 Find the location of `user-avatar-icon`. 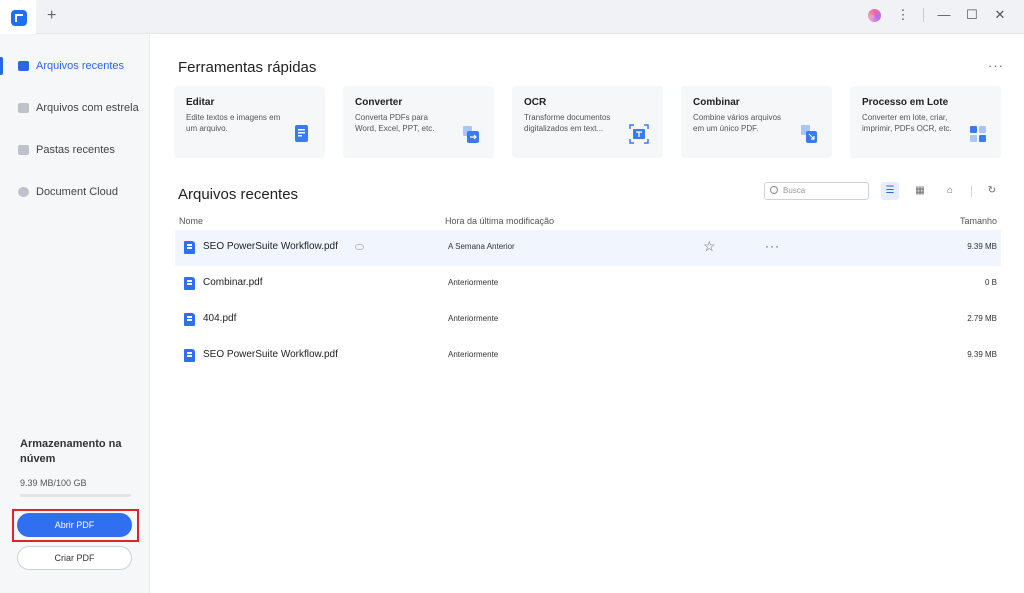

user-avatar-icon is located at coordinates (874, 15).